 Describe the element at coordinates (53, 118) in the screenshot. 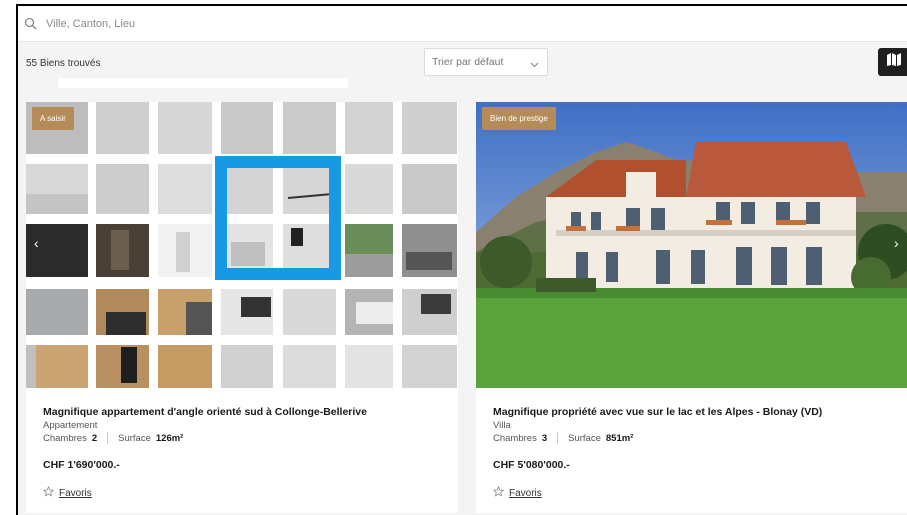

I see `status-badge: A saisir` at that location.